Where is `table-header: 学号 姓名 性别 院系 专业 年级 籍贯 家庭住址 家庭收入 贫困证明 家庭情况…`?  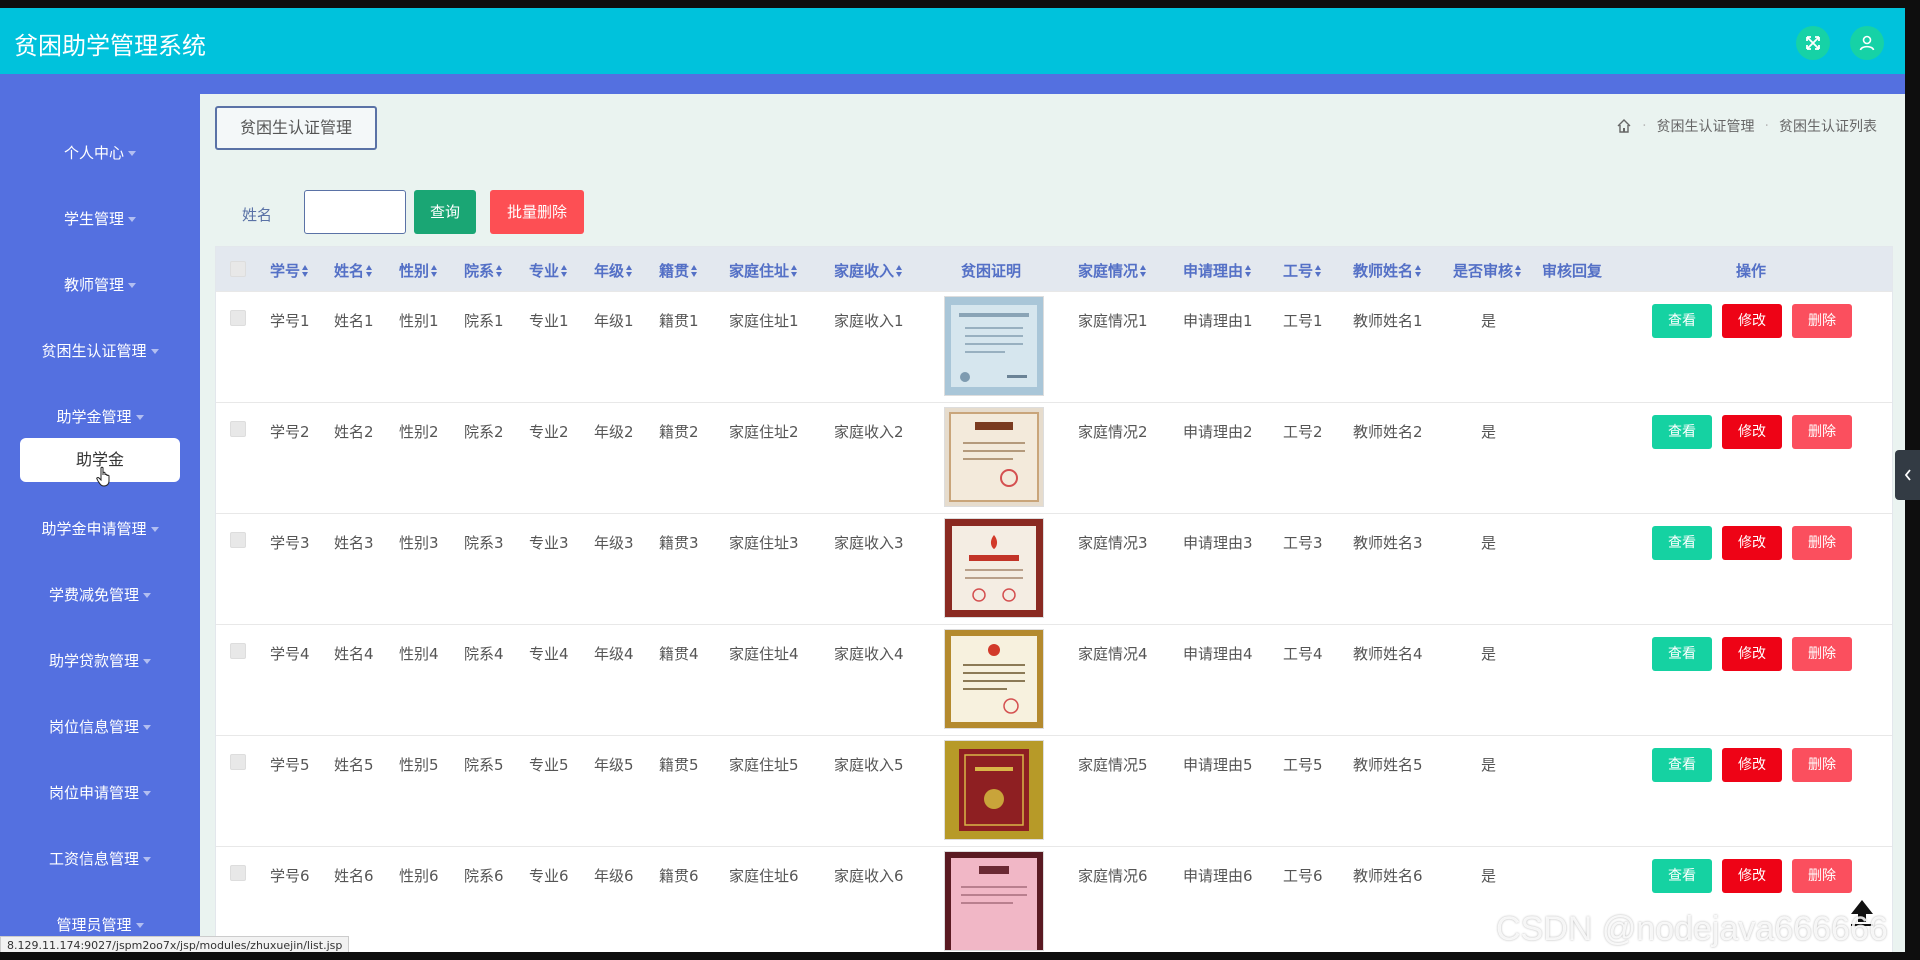
table-header: 学号 姓名 性别 院系 专业 年级 籍贯 家庭住址 家庭收入 贫困证明 家庭情况… is located at coordinates (1054, 269).